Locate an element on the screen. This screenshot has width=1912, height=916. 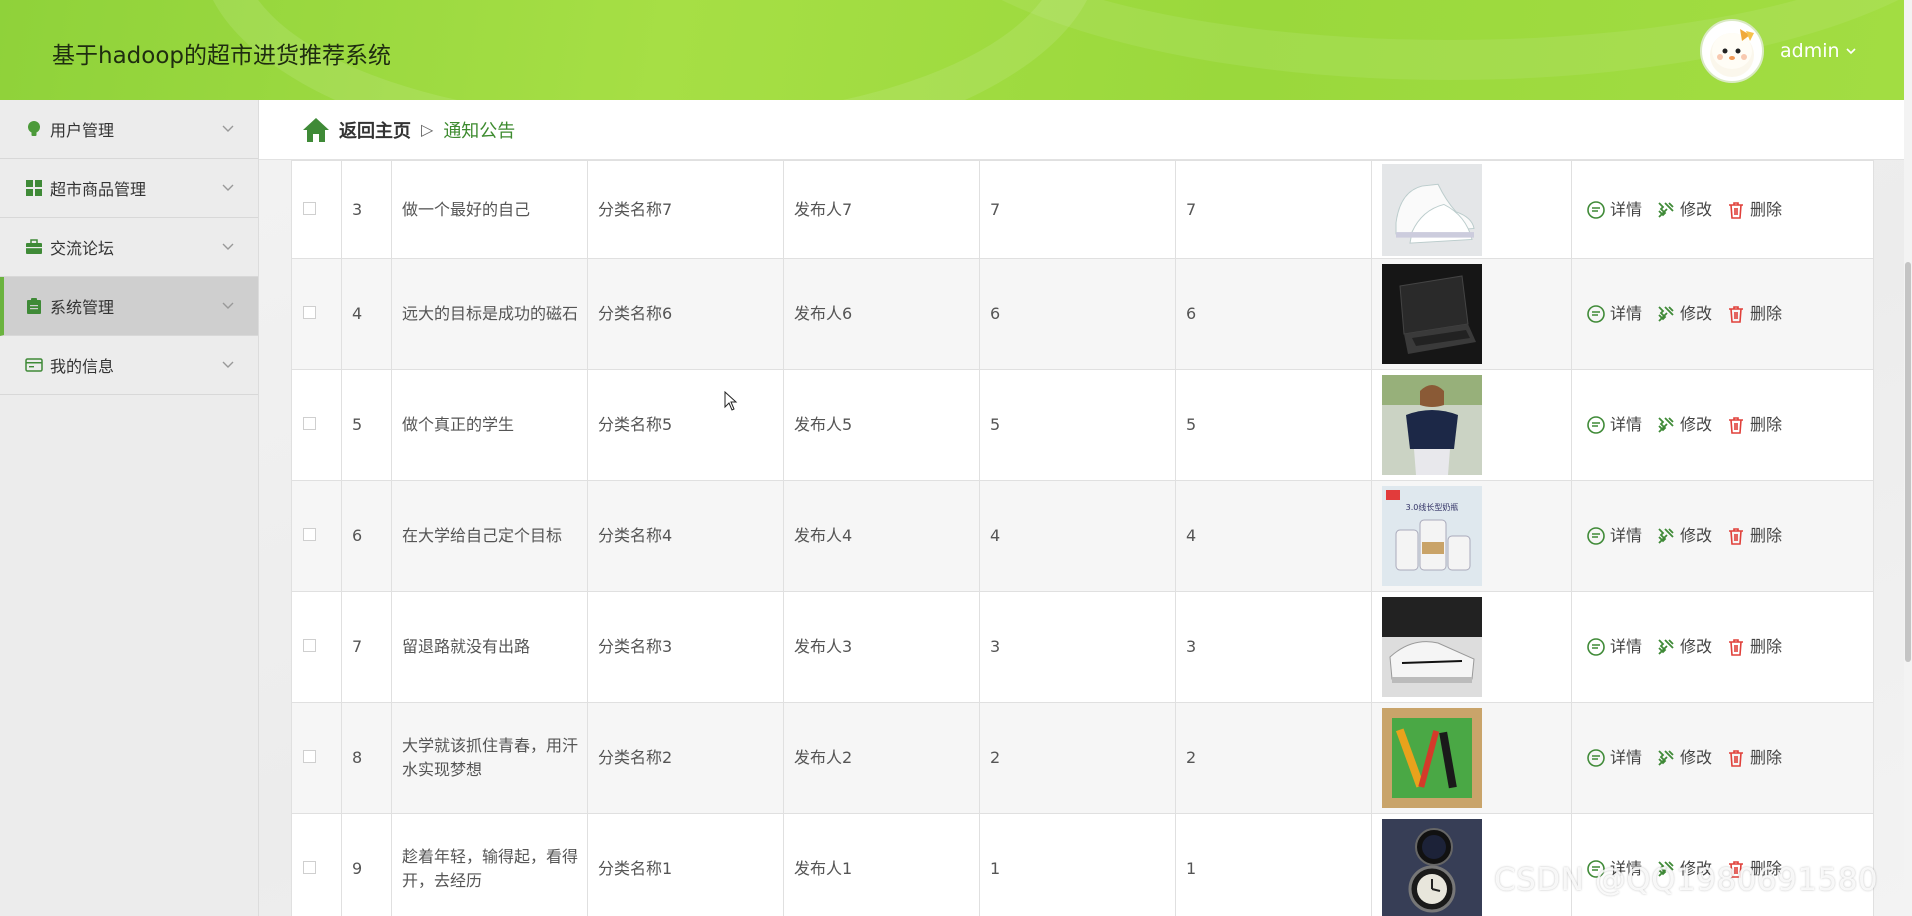
sidebar-item-label: 系统管理 is located at coordinates (82, 307).